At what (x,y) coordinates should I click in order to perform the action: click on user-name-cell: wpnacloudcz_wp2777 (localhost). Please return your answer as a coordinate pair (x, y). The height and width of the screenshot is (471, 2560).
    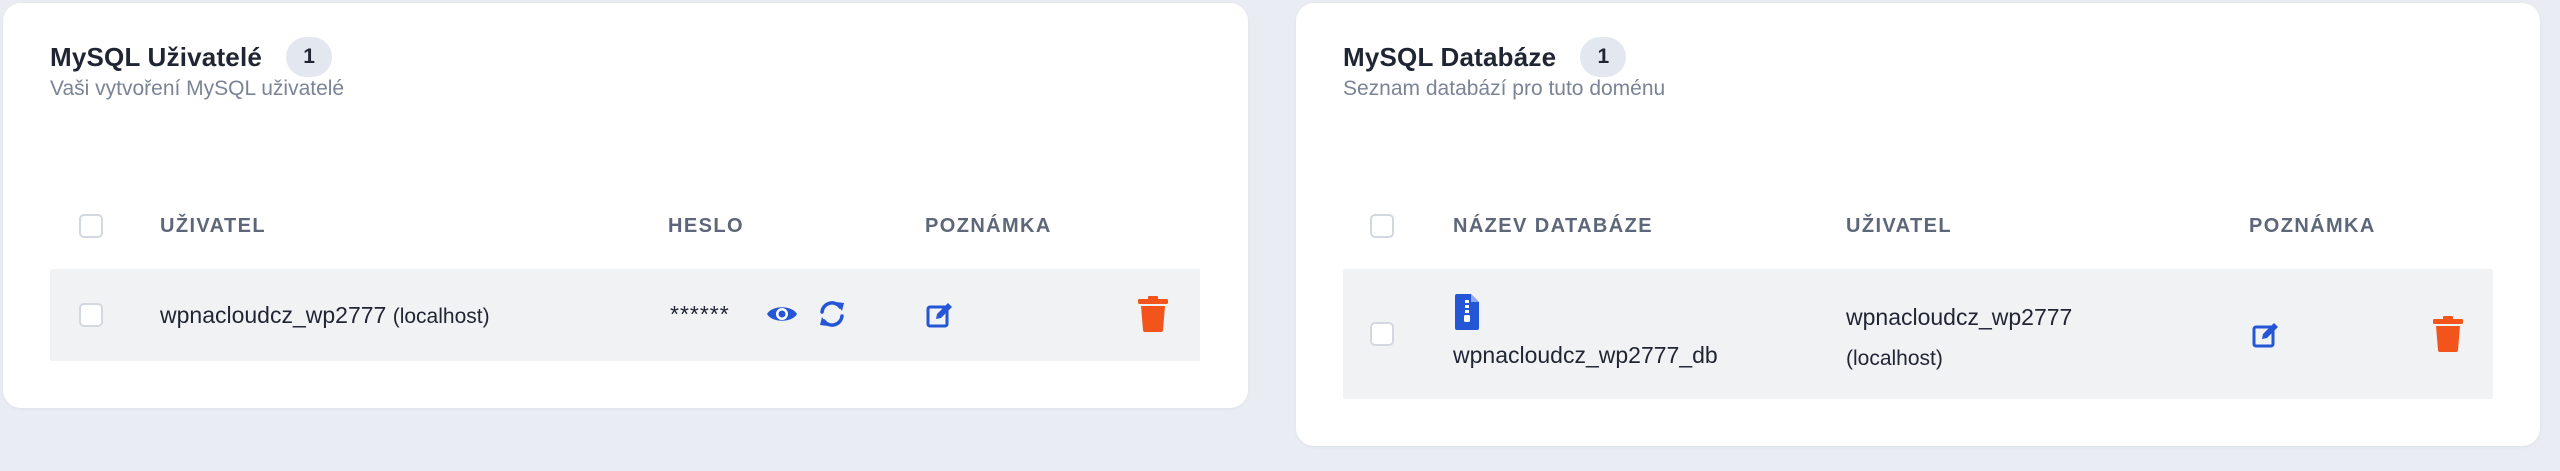
    Looking at the image, I should click on (325, 315).